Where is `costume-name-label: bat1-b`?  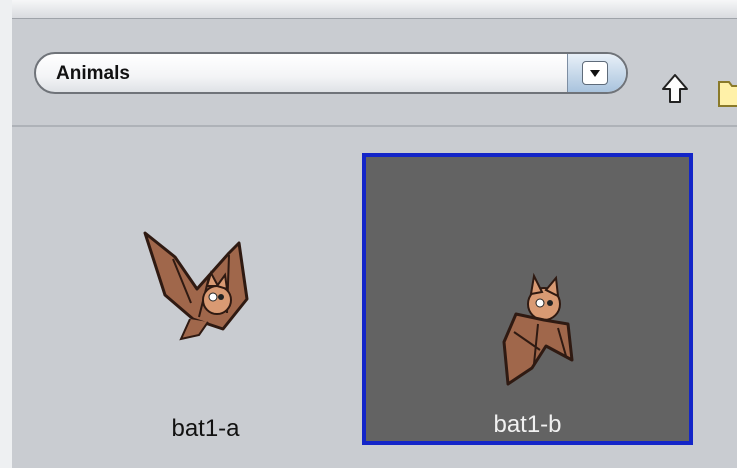 costume-name-label: bat1-b is located at coordinates (527, 424).